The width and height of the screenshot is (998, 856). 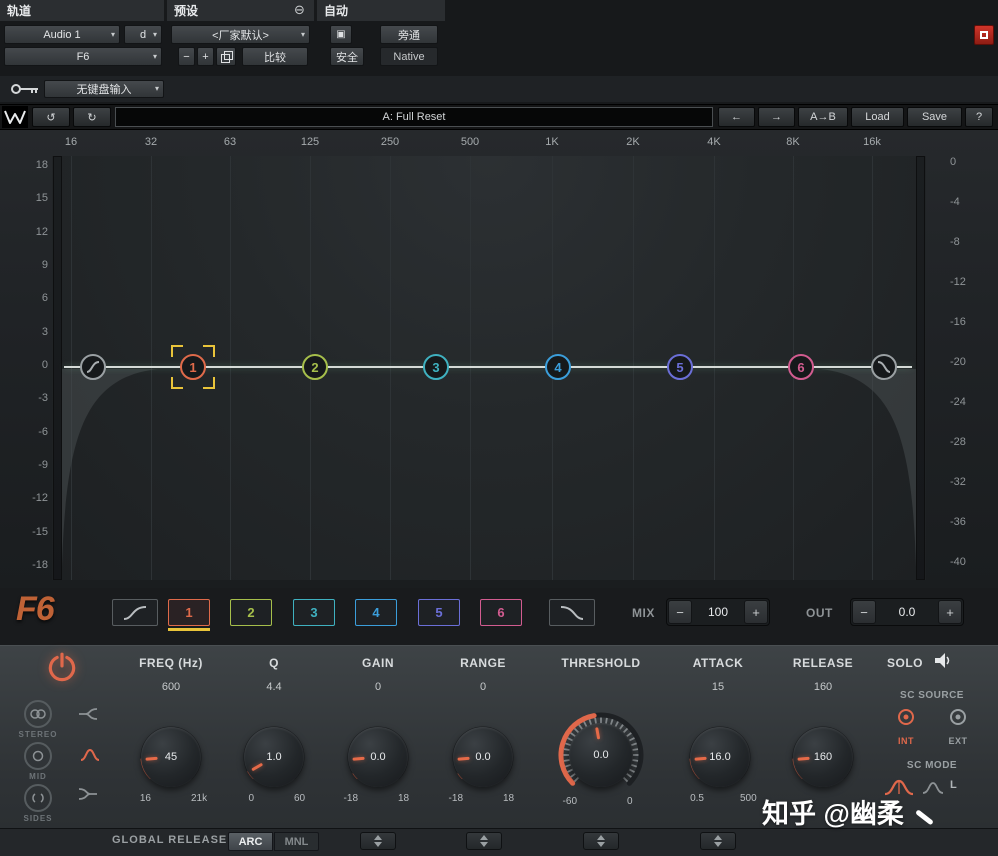 I want to click on attack-nudge-spinner, so click(x=718, y=841).